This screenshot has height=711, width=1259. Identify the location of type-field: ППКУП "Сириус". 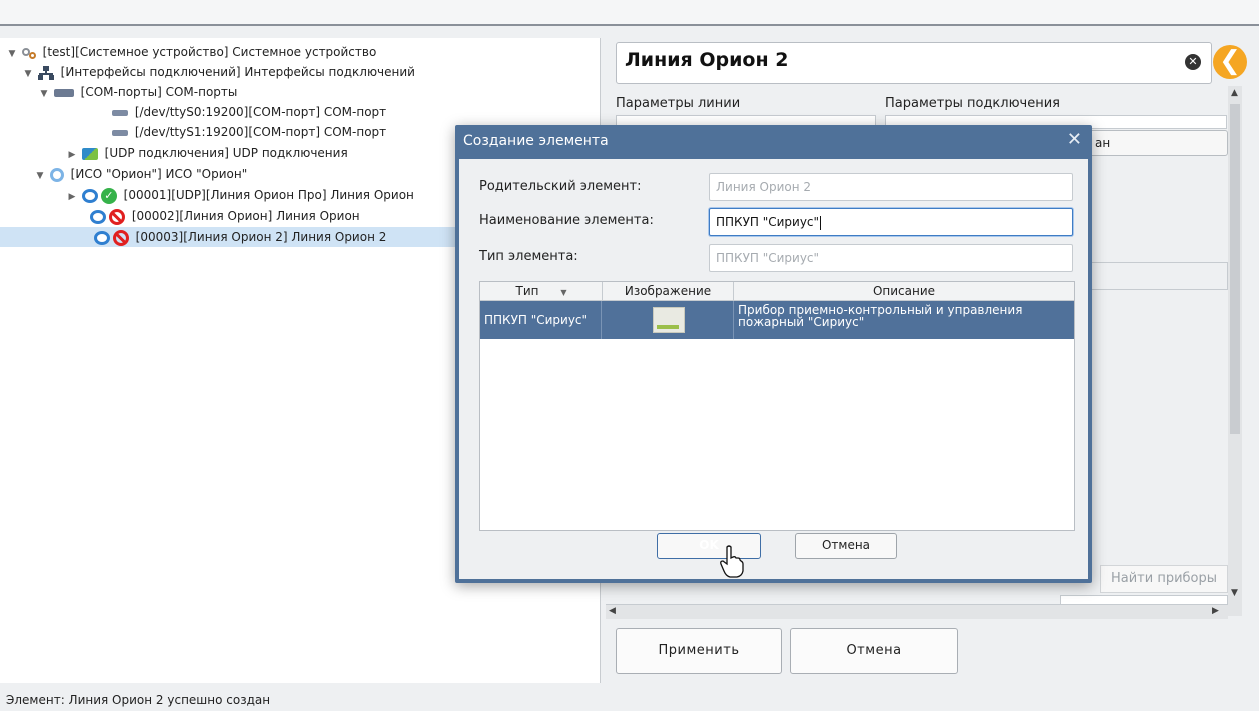
(891, 258).